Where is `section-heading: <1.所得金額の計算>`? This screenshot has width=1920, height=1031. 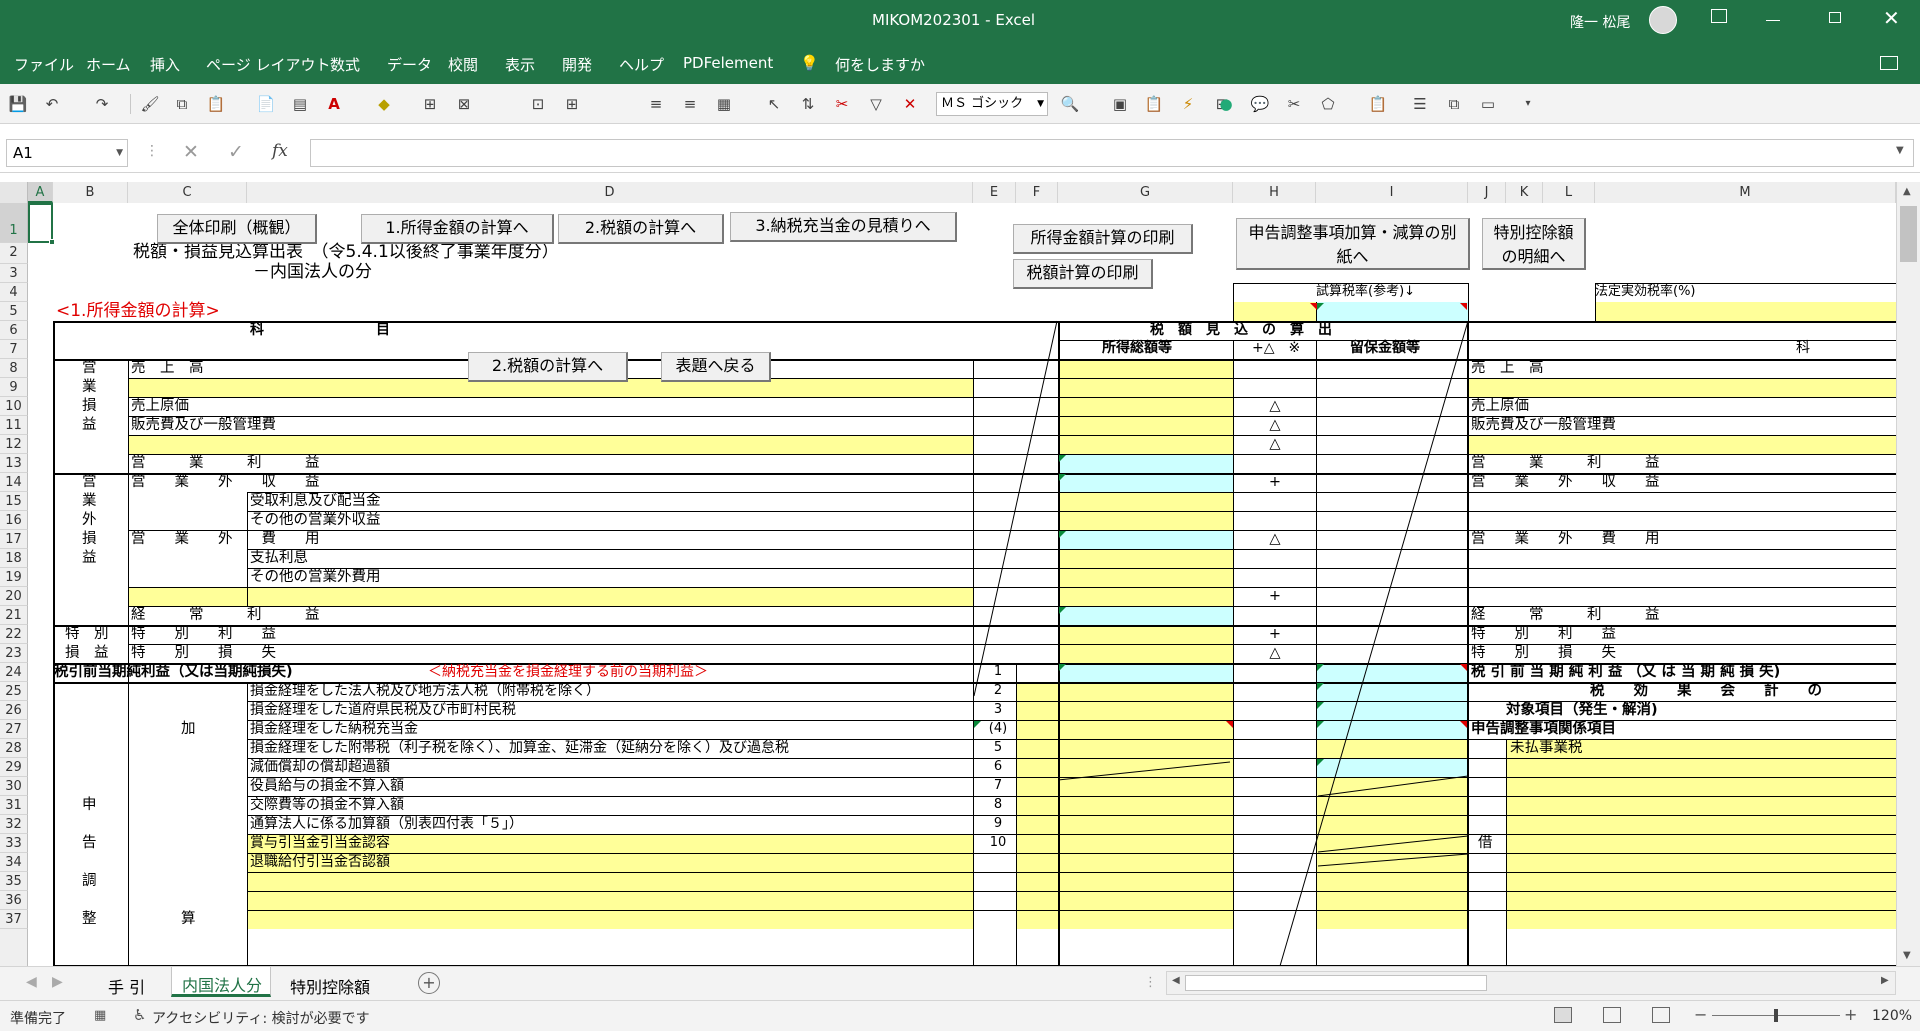
section-heading: <1.所得金額の計算> is located at coordinates (138, 311).